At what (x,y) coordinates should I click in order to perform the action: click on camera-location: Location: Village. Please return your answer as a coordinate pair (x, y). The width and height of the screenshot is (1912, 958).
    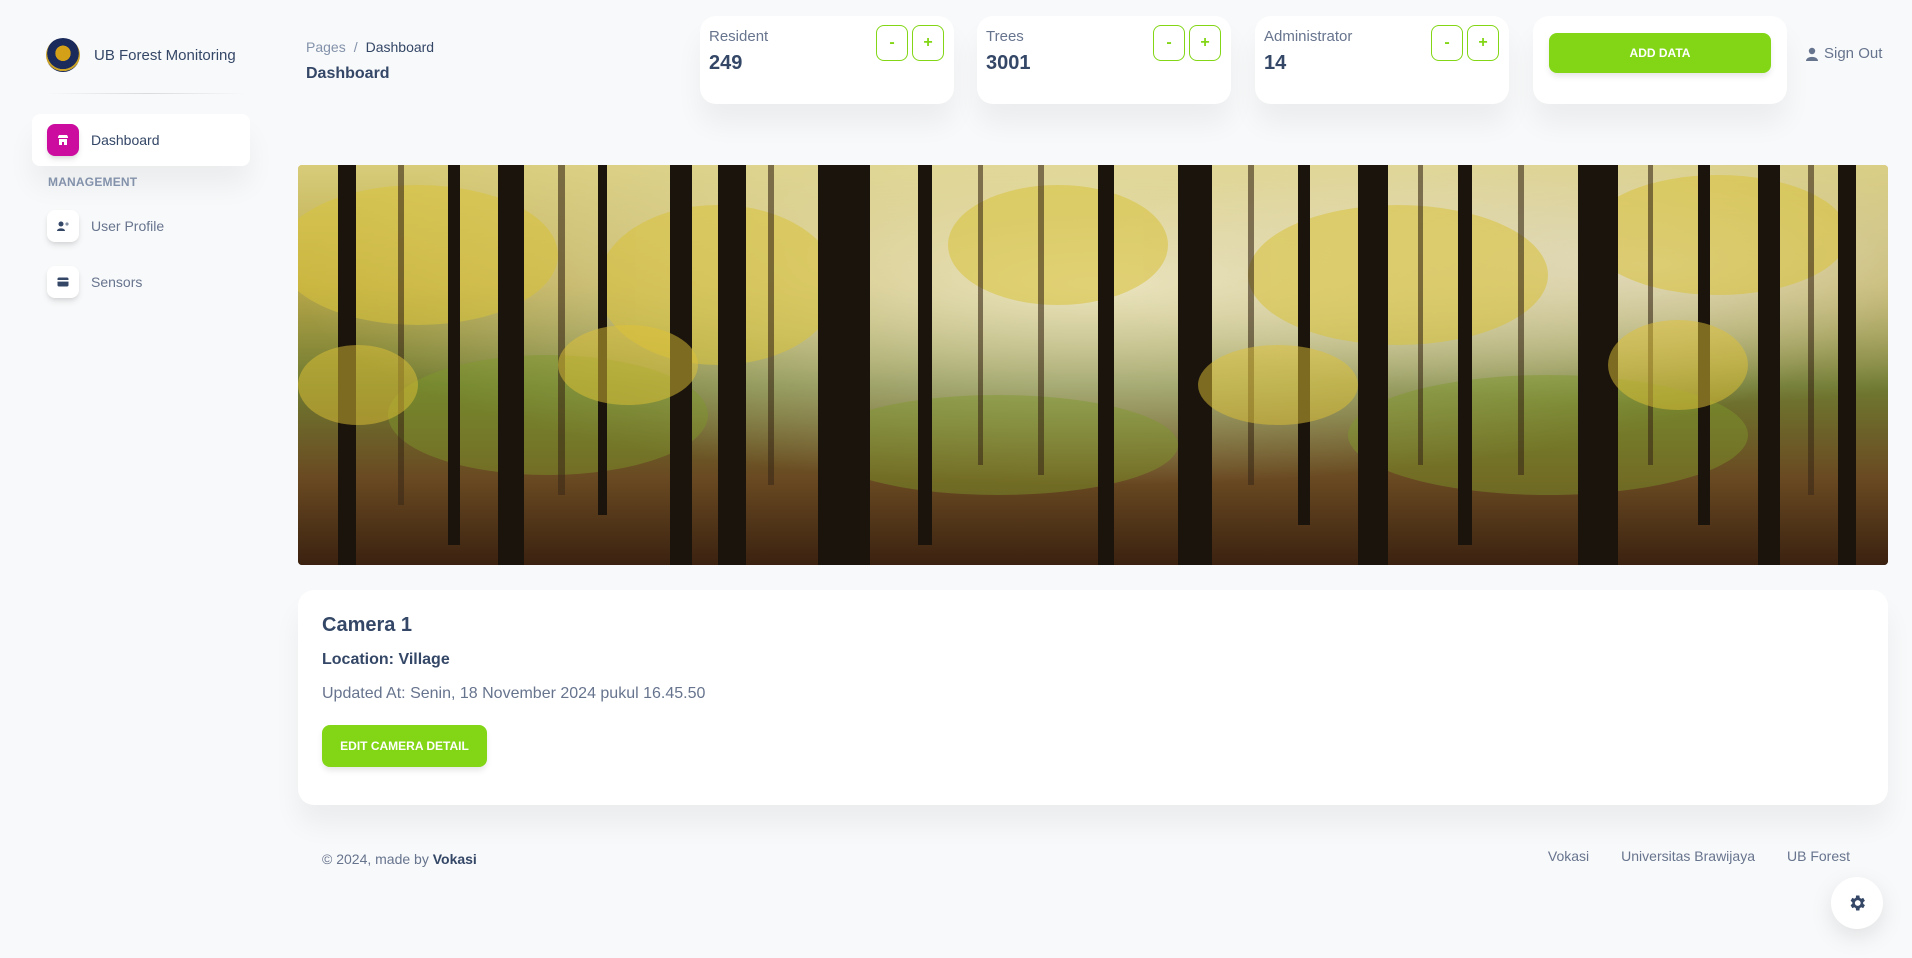
    Looking at the image, I should click on (386, 659).